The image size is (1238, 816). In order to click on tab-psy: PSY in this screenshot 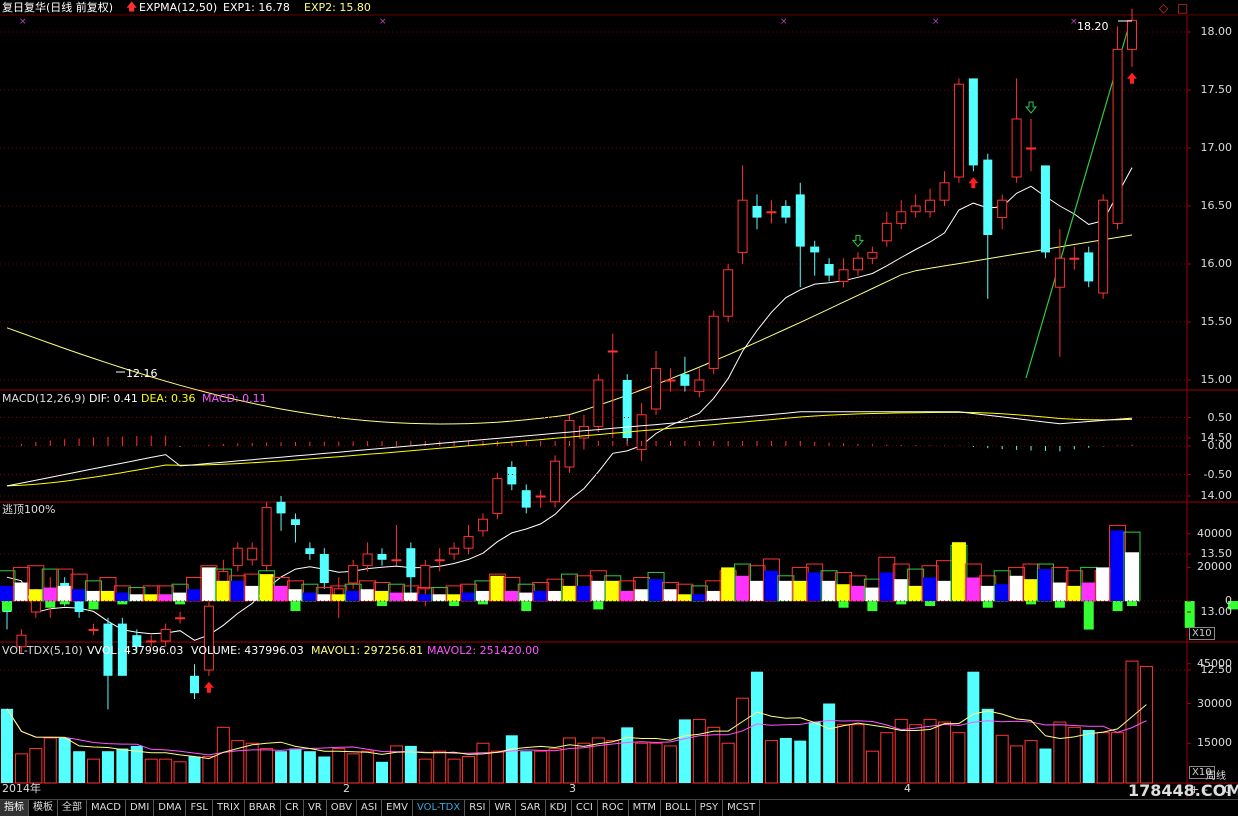, I will do `click(710, 808)`.